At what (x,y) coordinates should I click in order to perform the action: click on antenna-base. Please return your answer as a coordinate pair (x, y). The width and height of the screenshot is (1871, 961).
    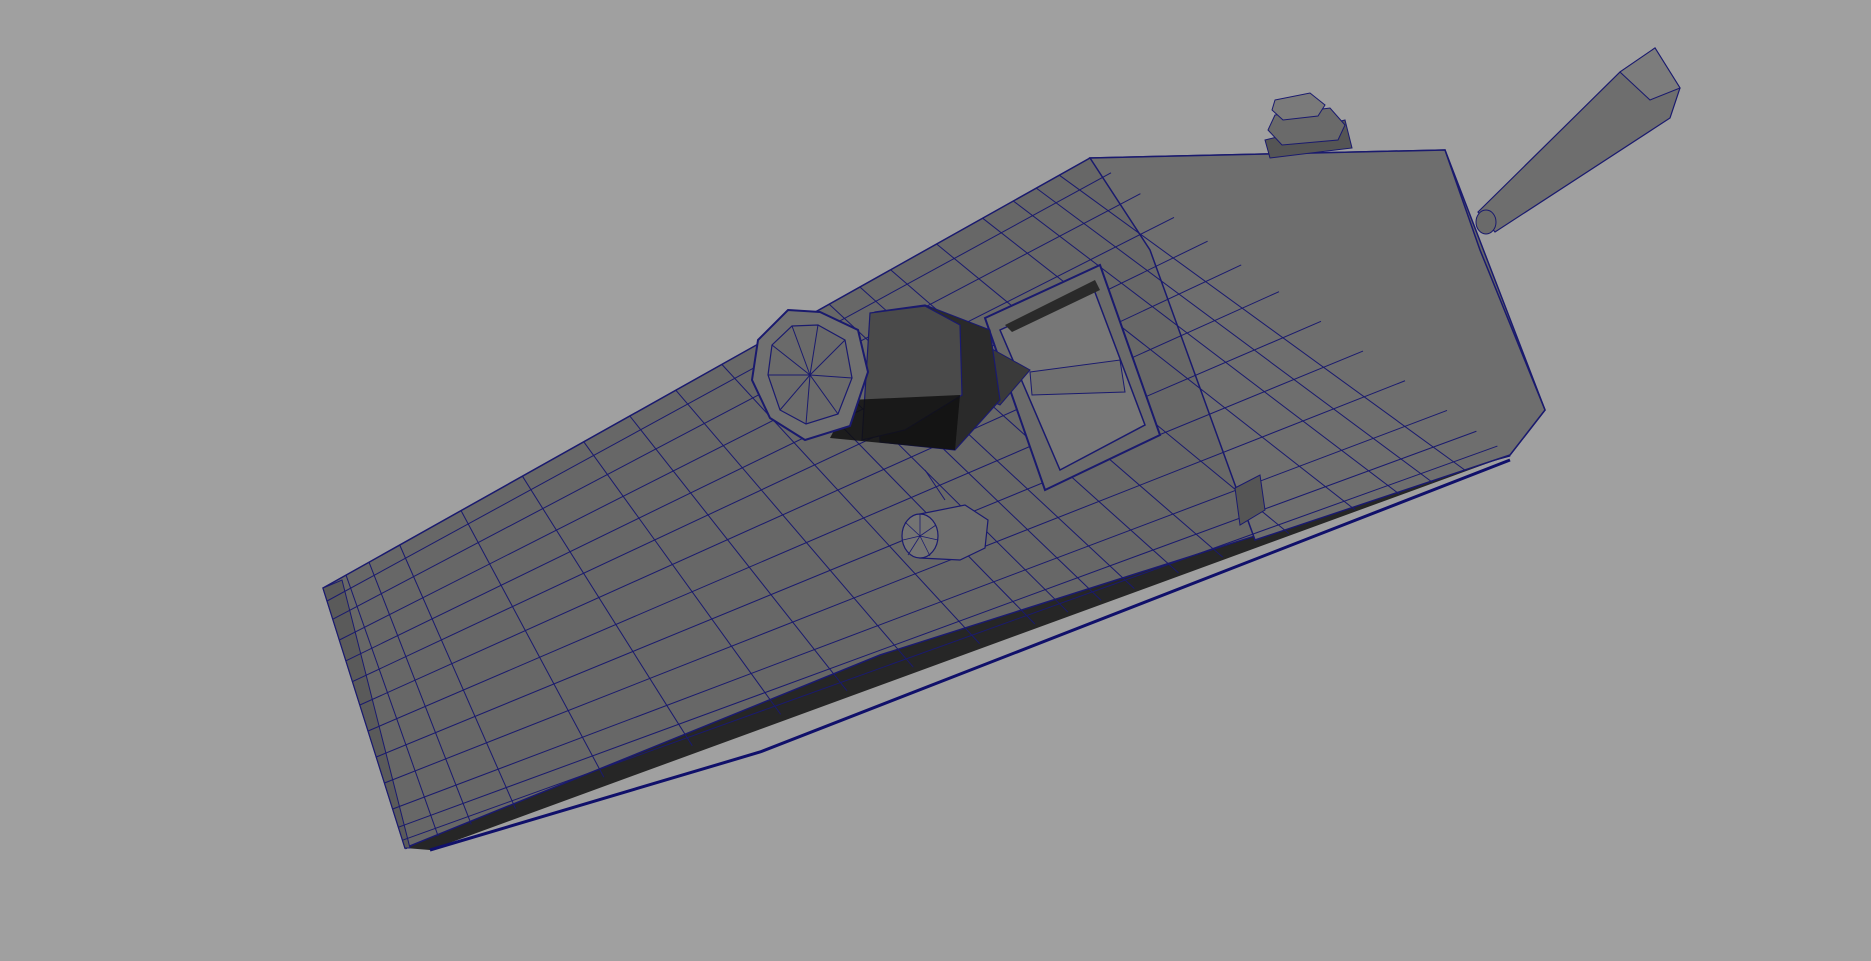
    Looking at the image, I should click on (1486, 222).